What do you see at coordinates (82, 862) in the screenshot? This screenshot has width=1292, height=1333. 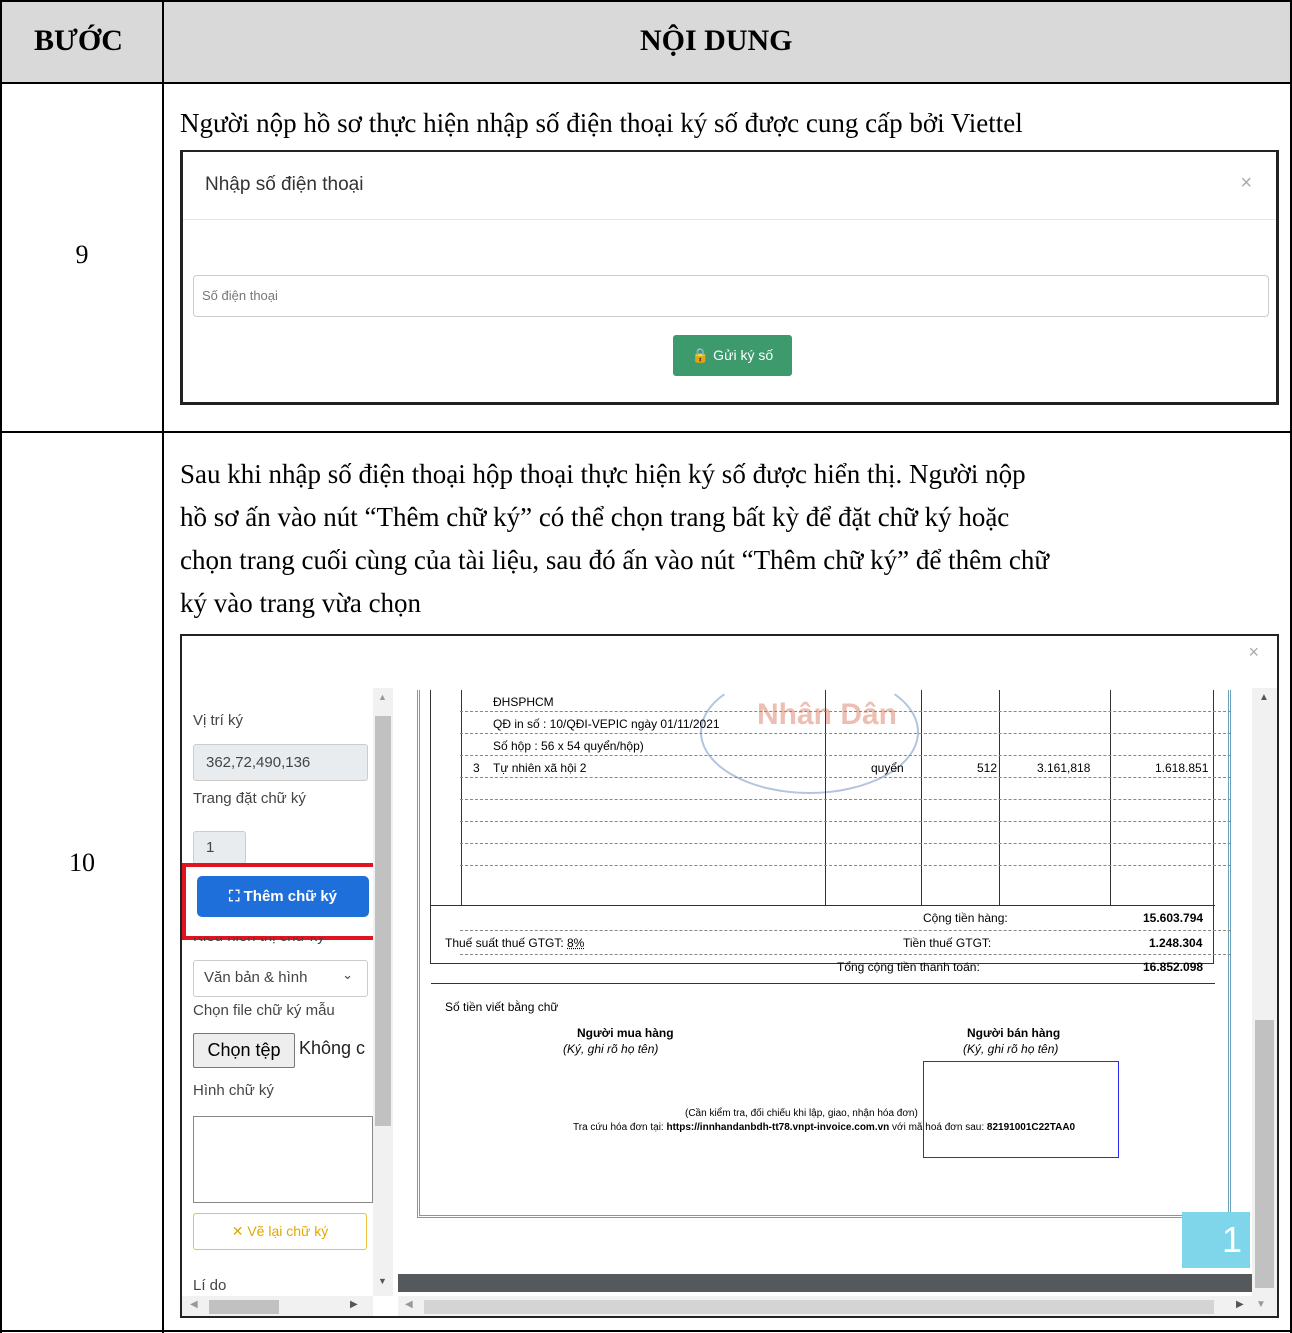 I see `step-number-10: 10` at bounding box center [82, 862].